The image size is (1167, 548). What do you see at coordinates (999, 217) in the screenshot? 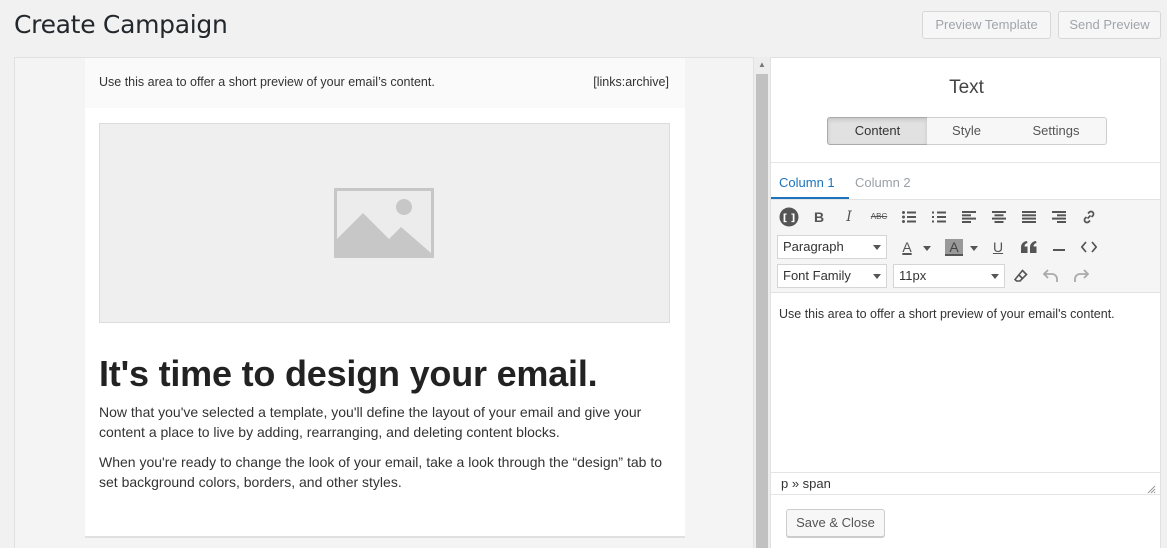
I see `align-center-icon` at bounding box center [999, 217].